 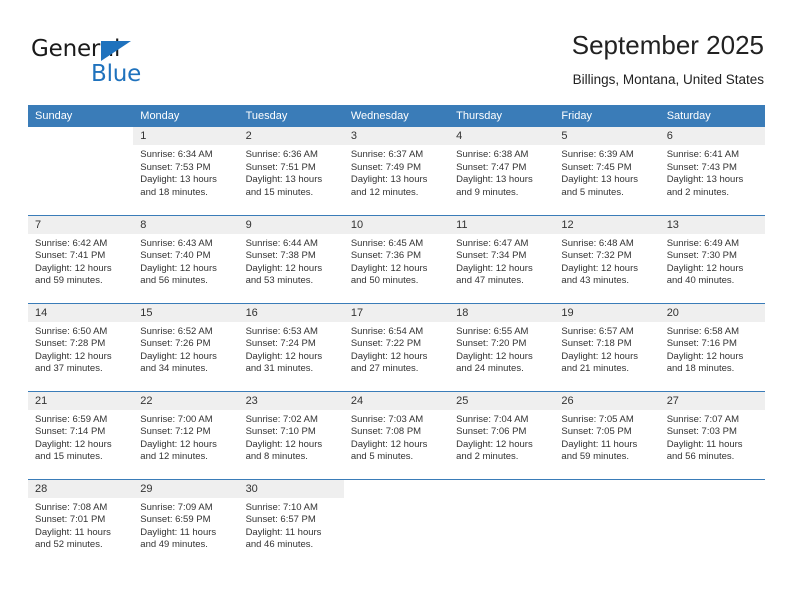 I want to click on daylight-duration: Daylight: 11 hours, so click(x=704, y=444).